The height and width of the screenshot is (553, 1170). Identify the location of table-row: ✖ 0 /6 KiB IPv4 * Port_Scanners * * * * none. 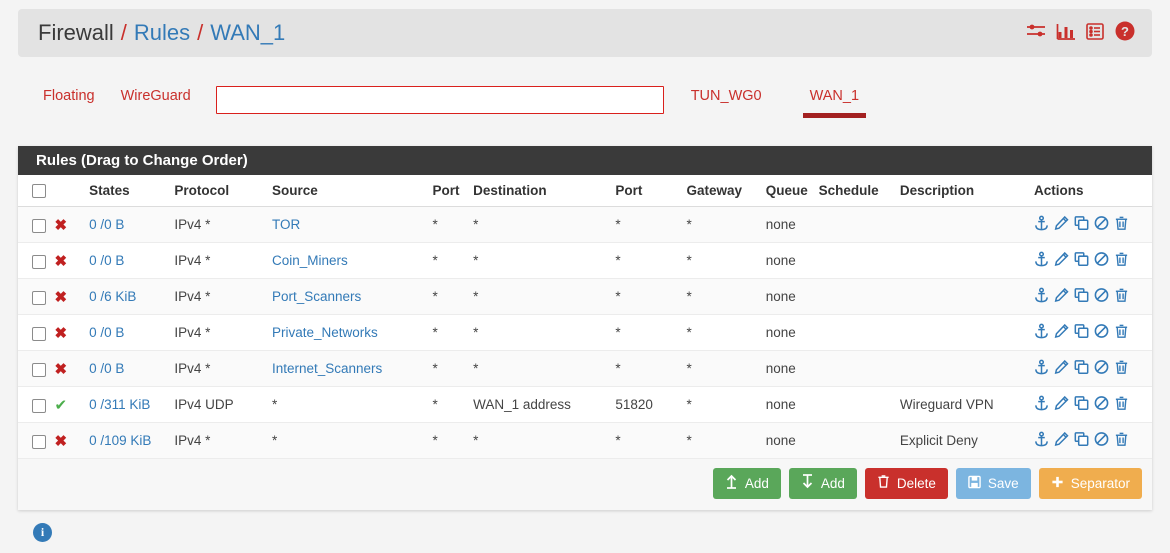
(585, 297).